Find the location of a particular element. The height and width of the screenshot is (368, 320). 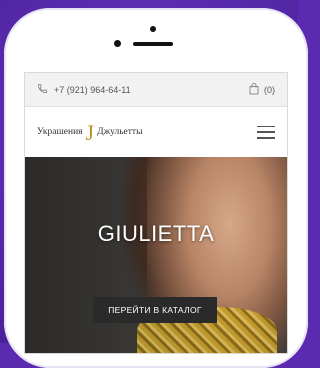

shopping-bag-icon is located at coordinates (254, 89).